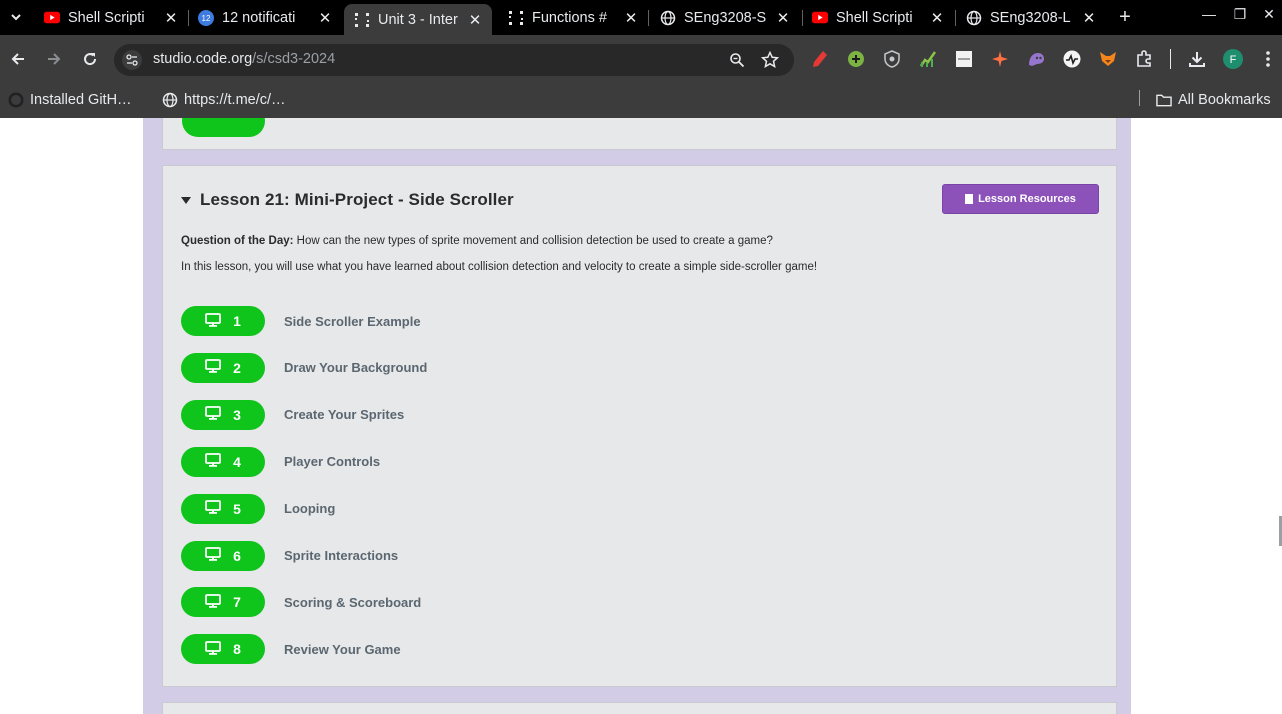 Image resolution: width=1282 pixels, height=714 pixels. What do you see at coordinates (1224, 100) in the screenshot?
I see `all-bookmarks-label: All Bookmarks` at bounding box center [1224, 100].